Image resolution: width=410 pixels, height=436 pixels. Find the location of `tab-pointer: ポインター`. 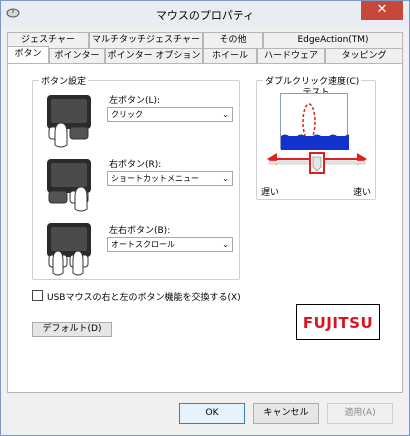

tab-pointer: ポインター is located at coordinates (77, 56).